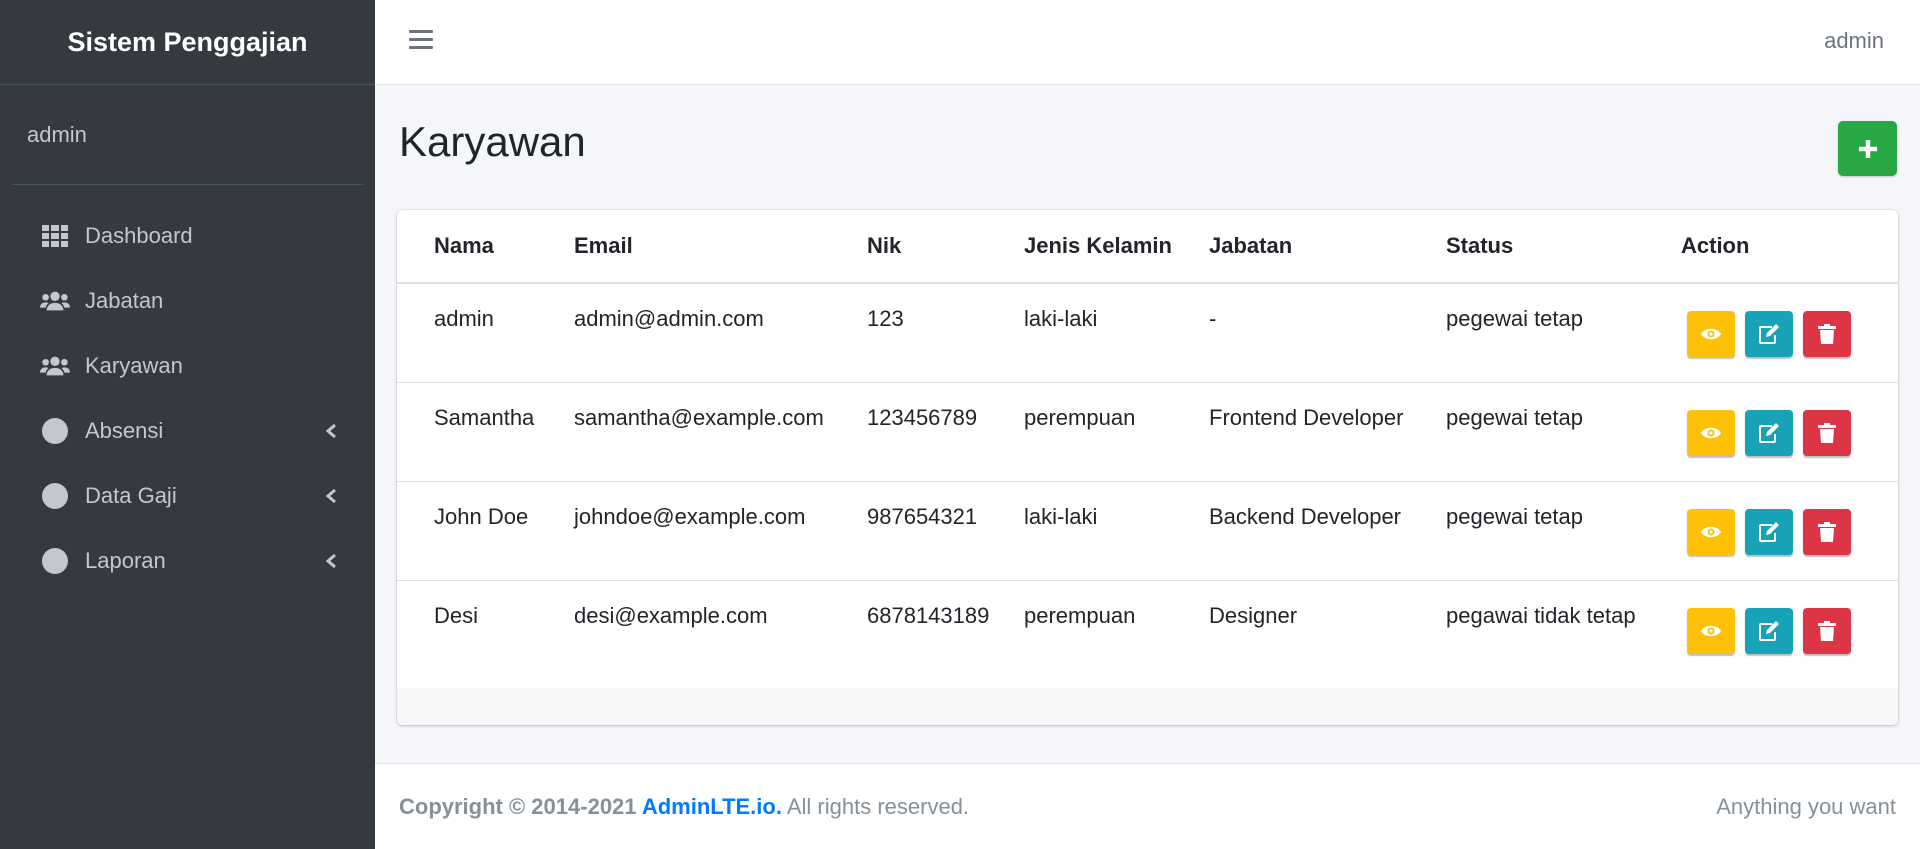  What do you see at coordinates (1327, 432) in the screenshot?
I see `cell-jabatan: Frontend Developer` at bounding box center [1327, 432].